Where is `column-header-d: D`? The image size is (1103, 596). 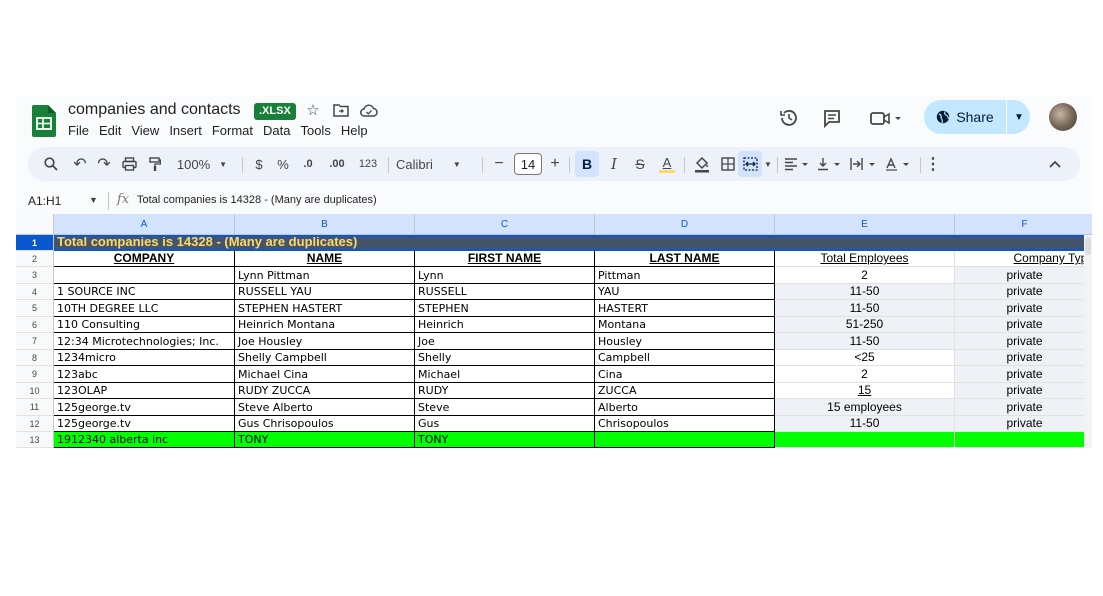 column-header-d: D is located at coordinates (685, 224).